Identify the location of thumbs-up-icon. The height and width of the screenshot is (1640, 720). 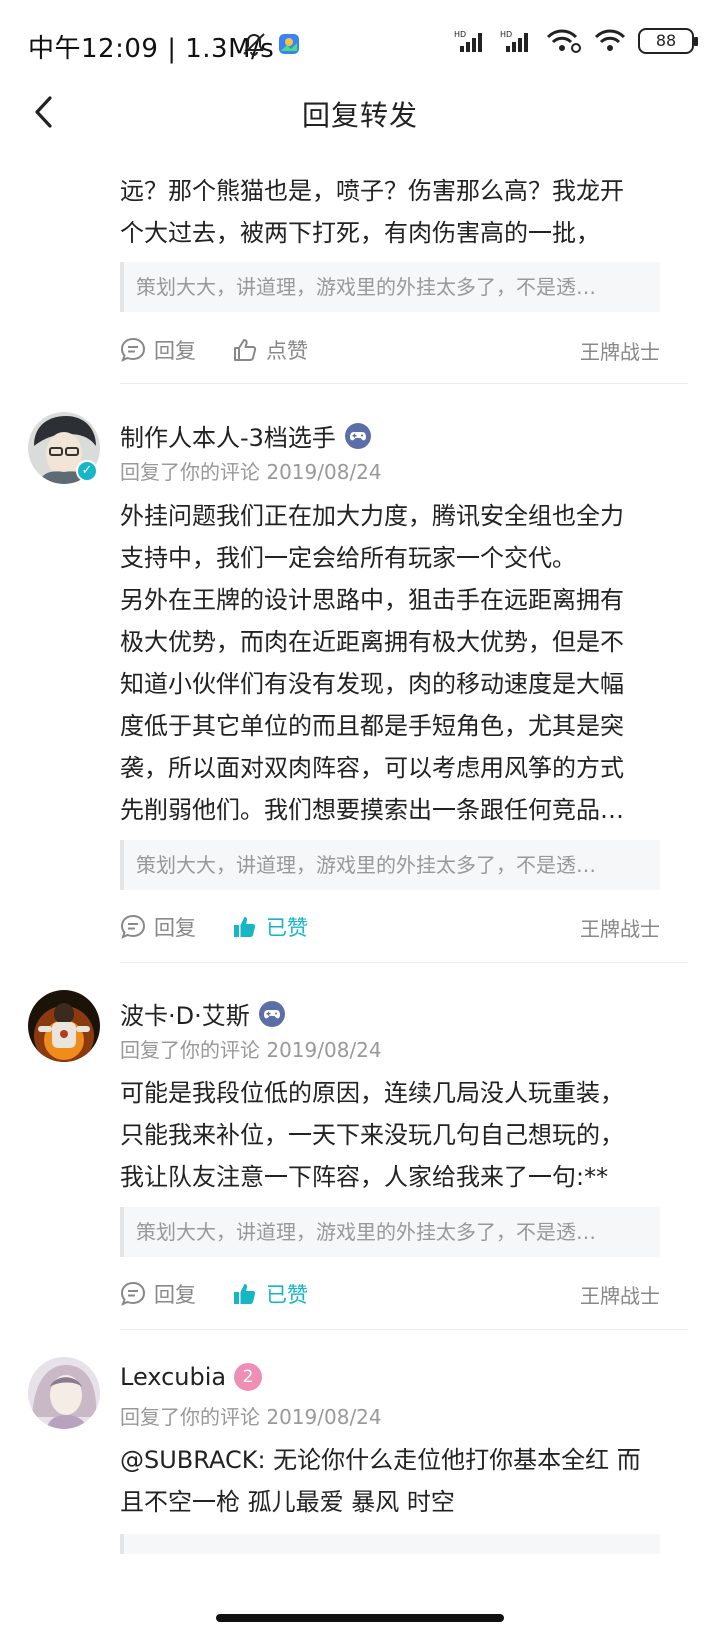
(245, 350).